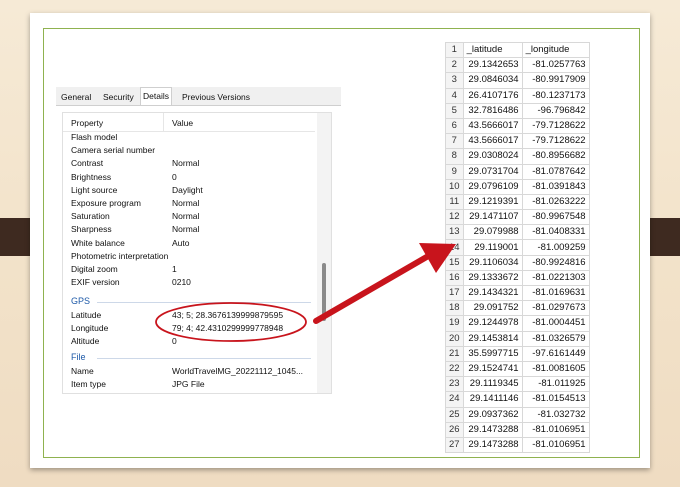 The image size is (680, 487). Describe the element at coordinates (454, 445) in the screenshot. I see `row-number: 27` at that location.